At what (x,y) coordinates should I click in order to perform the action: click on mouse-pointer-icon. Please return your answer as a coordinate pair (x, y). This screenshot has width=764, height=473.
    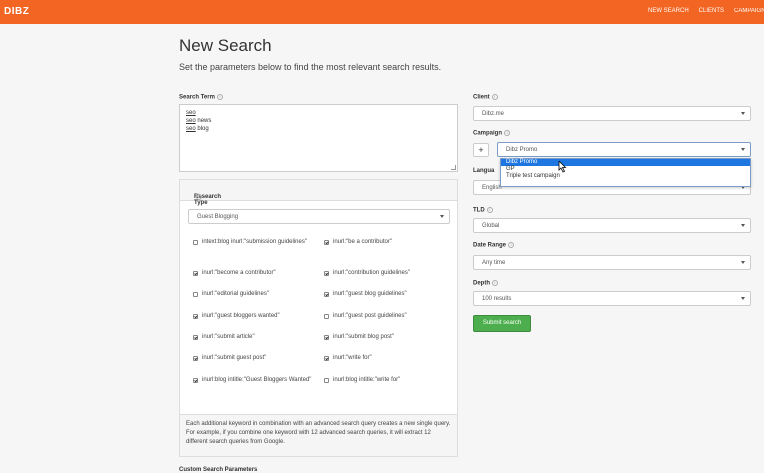
    Looking at the image, I should click on (562, 167).